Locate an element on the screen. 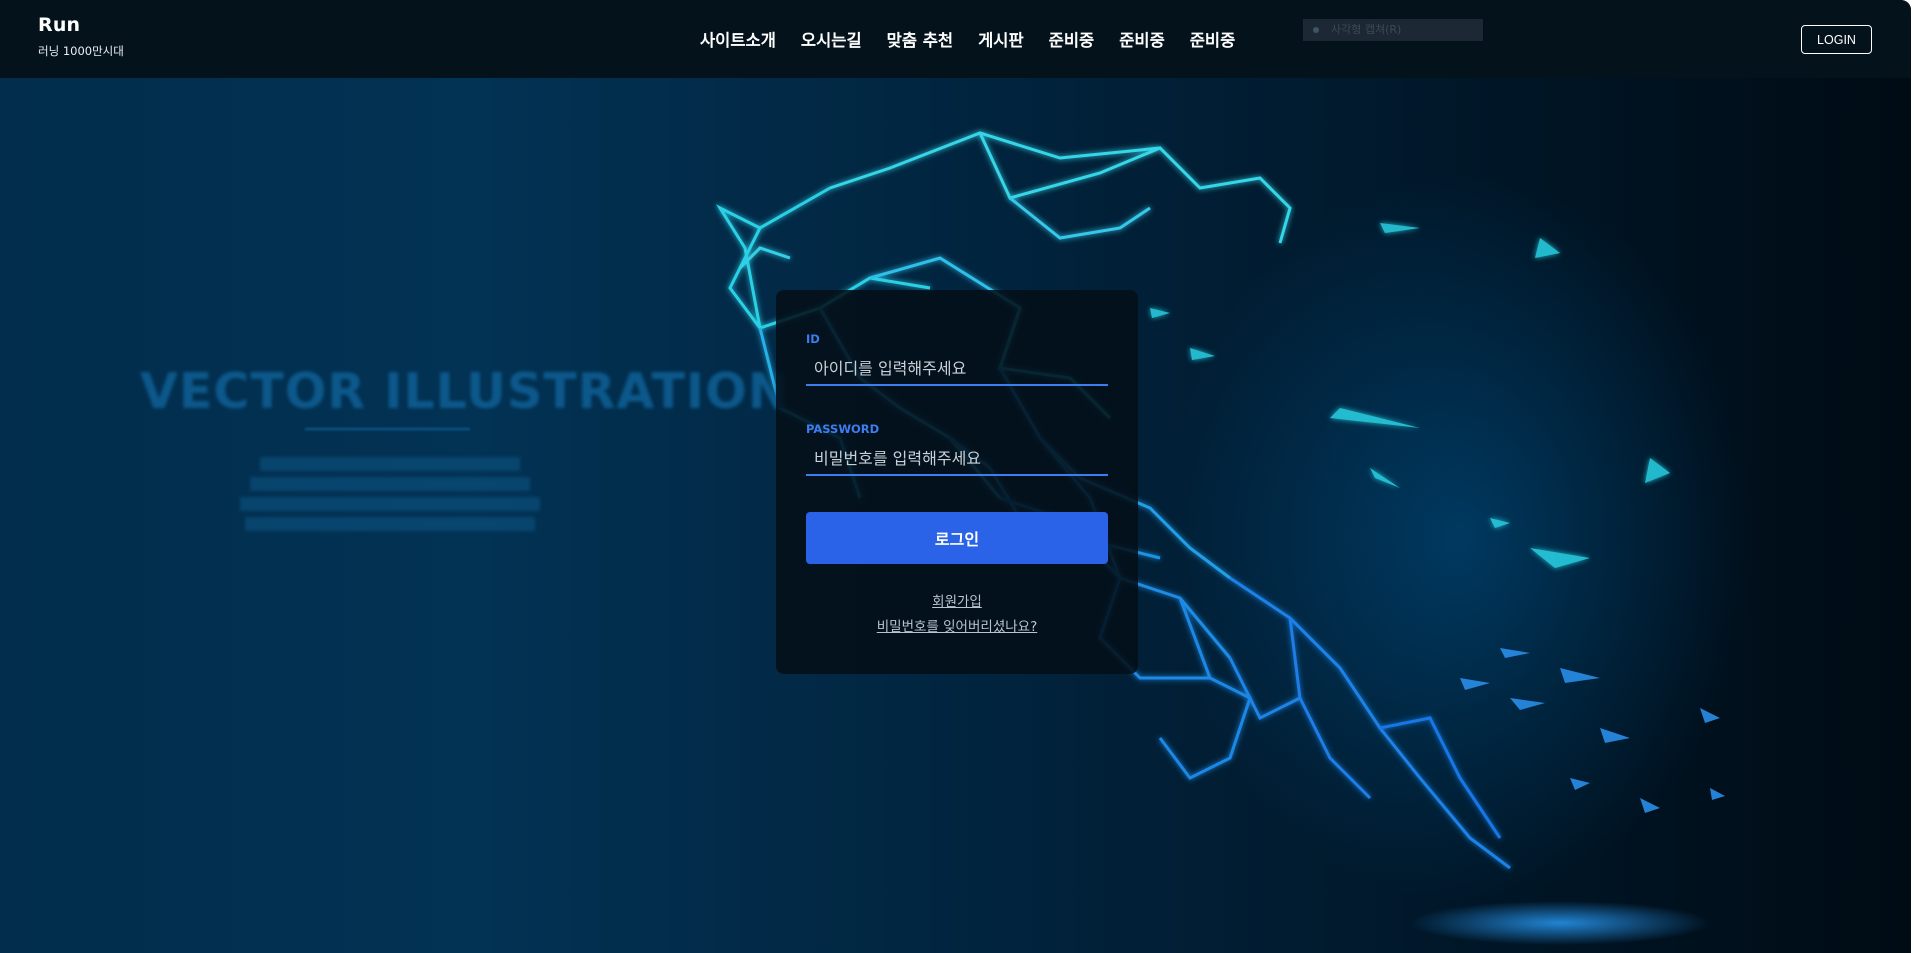 Image resolution: width=1914 pixels, height=953 pixels. brand: Run 러닝 1000만시대 is located at coordinates (81, 36).